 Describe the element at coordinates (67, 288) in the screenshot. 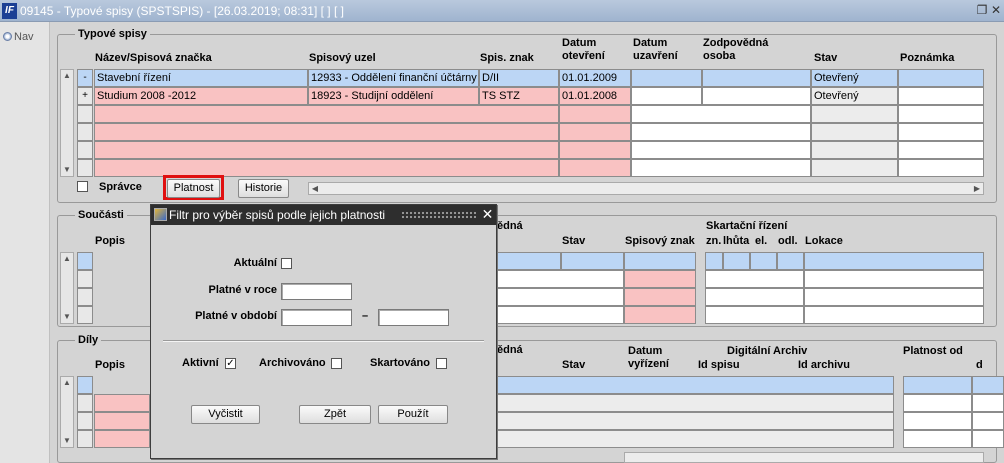

I see `soucasti-vscroll: ▲ ▼` at that location.